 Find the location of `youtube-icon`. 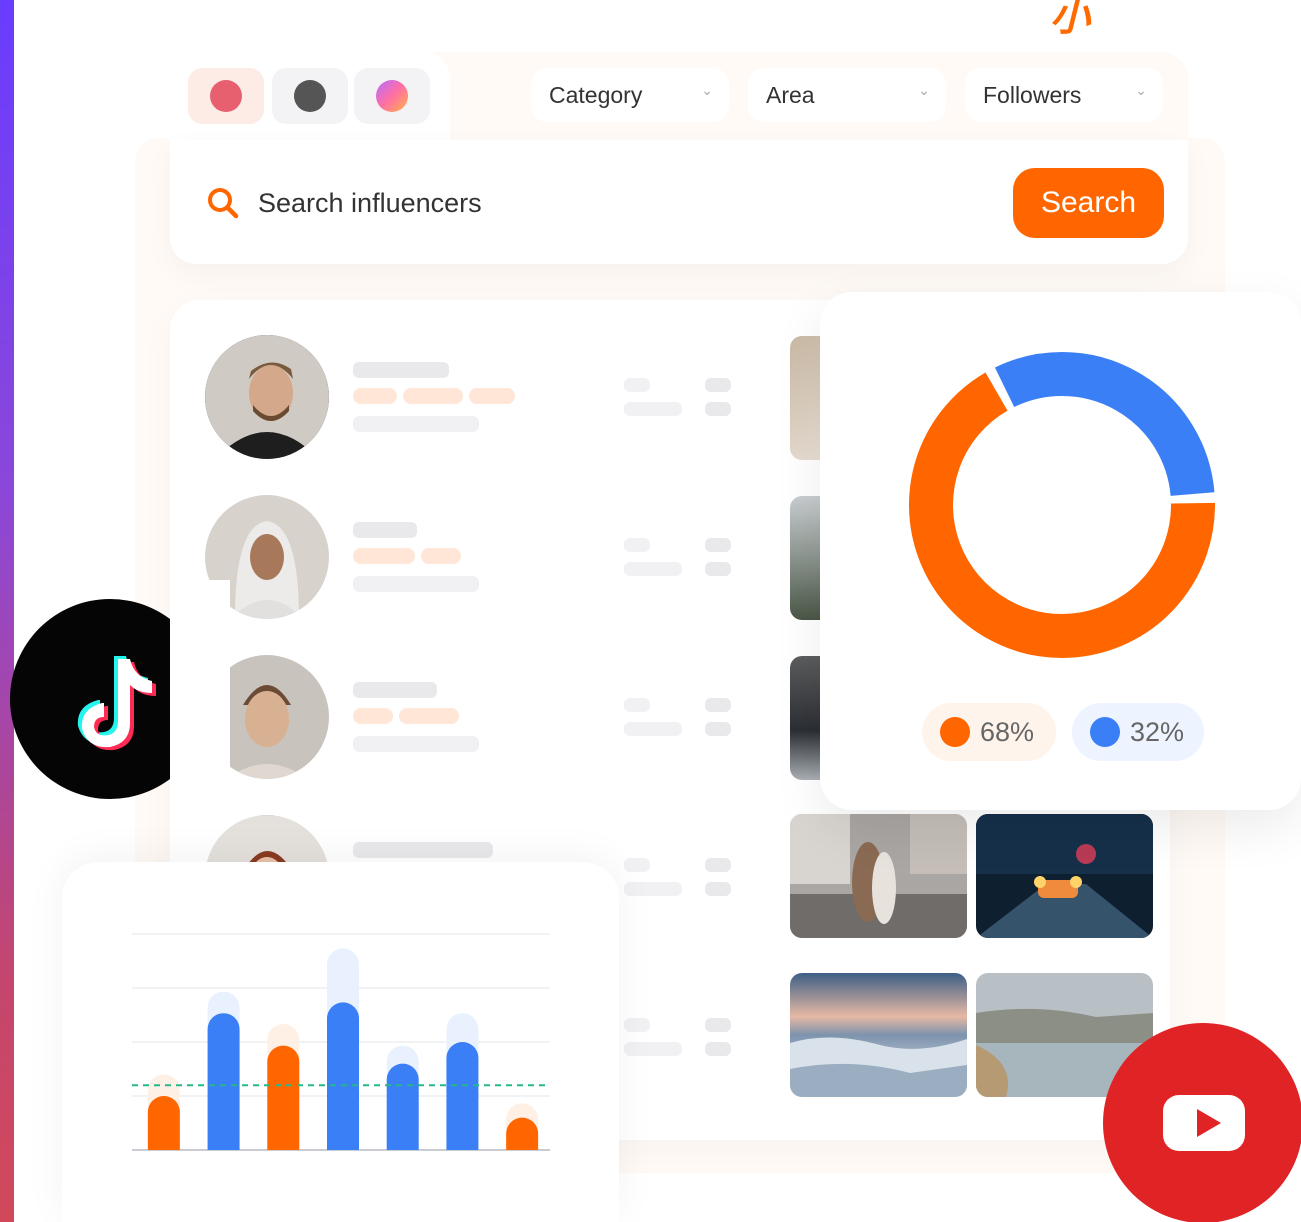

youtube-icon is located at coordinates (1204, 1123).